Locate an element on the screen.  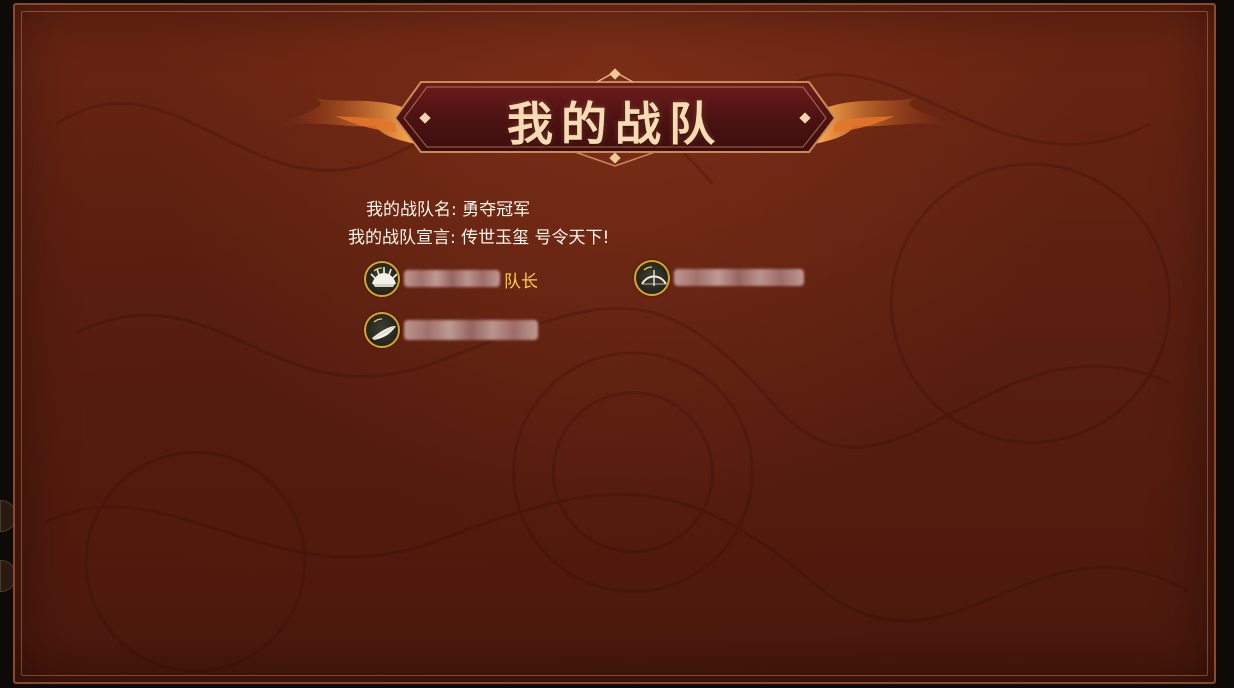
team-slogan-line: 我的战队宣言: 传世玉玺 号令天下! is located at coordinates (478, 235).